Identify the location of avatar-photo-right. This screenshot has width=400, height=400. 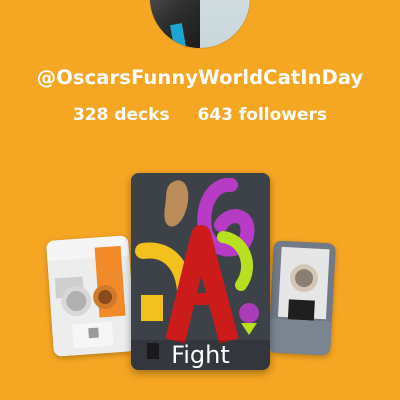
(225, 24).